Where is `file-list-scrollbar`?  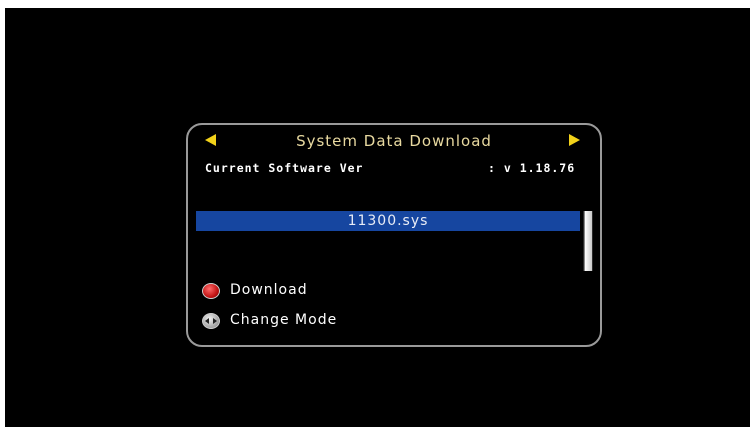 file-list-scrollbar is located at coordinates (588, 241).